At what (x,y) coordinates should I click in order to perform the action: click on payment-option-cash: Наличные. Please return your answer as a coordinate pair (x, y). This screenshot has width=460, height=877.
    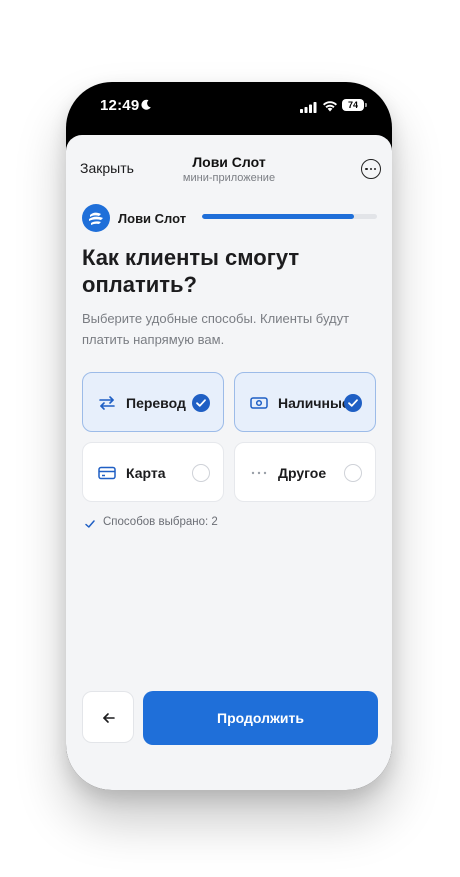
    Looking at the image, I should click on (305, 402).